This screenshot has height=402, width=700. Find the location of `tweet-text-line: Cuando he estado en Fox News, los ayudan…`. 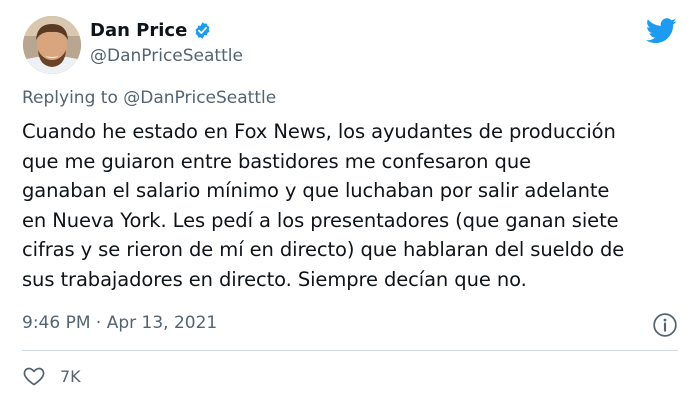

tweet-text-line: Cuando he estado en Fox News, los ayudan… is located at coordinates (319, 131).